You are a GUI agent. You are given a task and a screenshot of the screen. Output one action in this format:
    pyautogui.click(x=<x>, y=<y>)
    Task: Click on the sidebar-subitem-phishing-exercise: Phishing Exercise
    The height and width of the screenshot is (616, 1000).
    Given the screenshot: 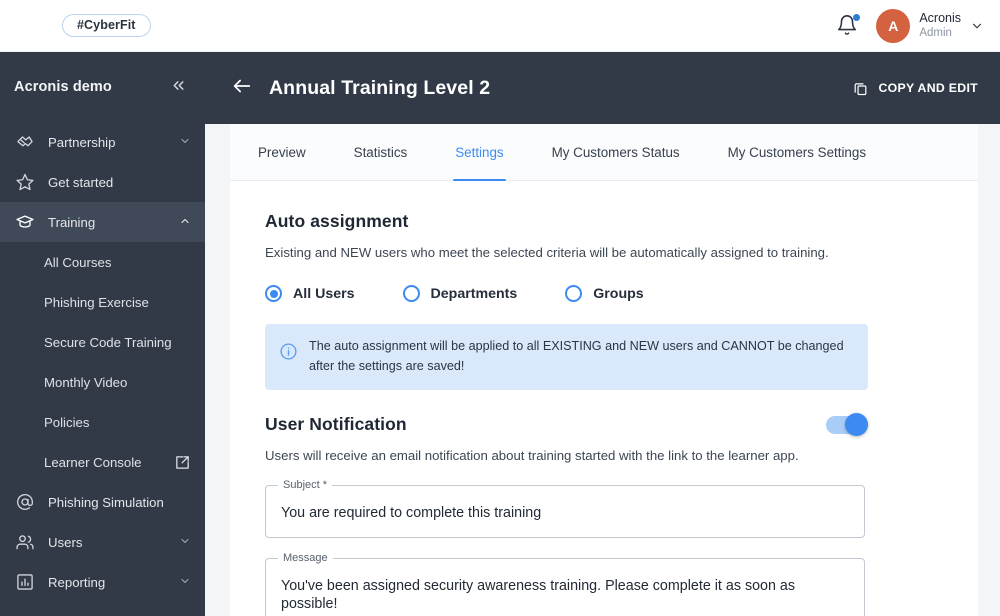 What is the action you would take?
    pyautogui.click(x=102, y=302)
    